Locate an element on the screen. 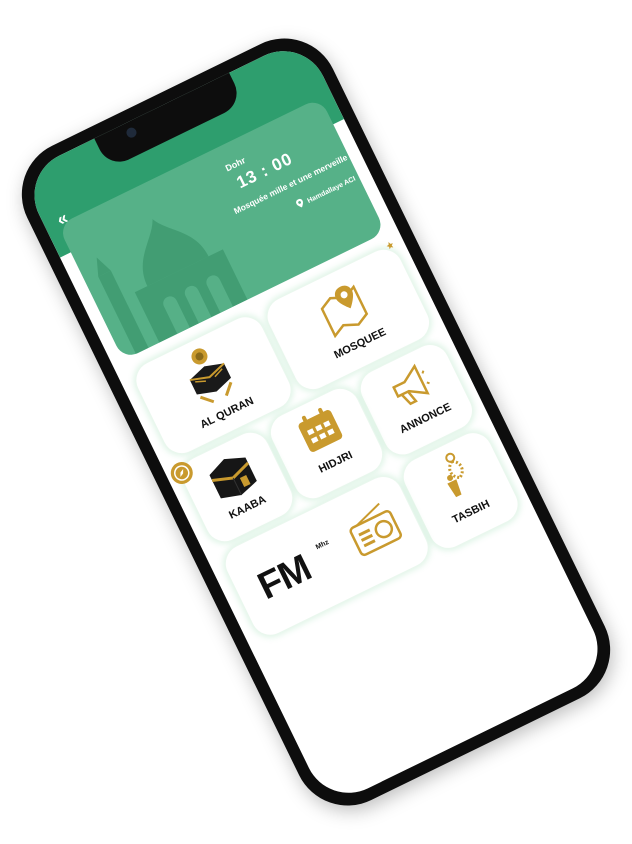  prayer-beads-icon is located at coordinates (454, 475).